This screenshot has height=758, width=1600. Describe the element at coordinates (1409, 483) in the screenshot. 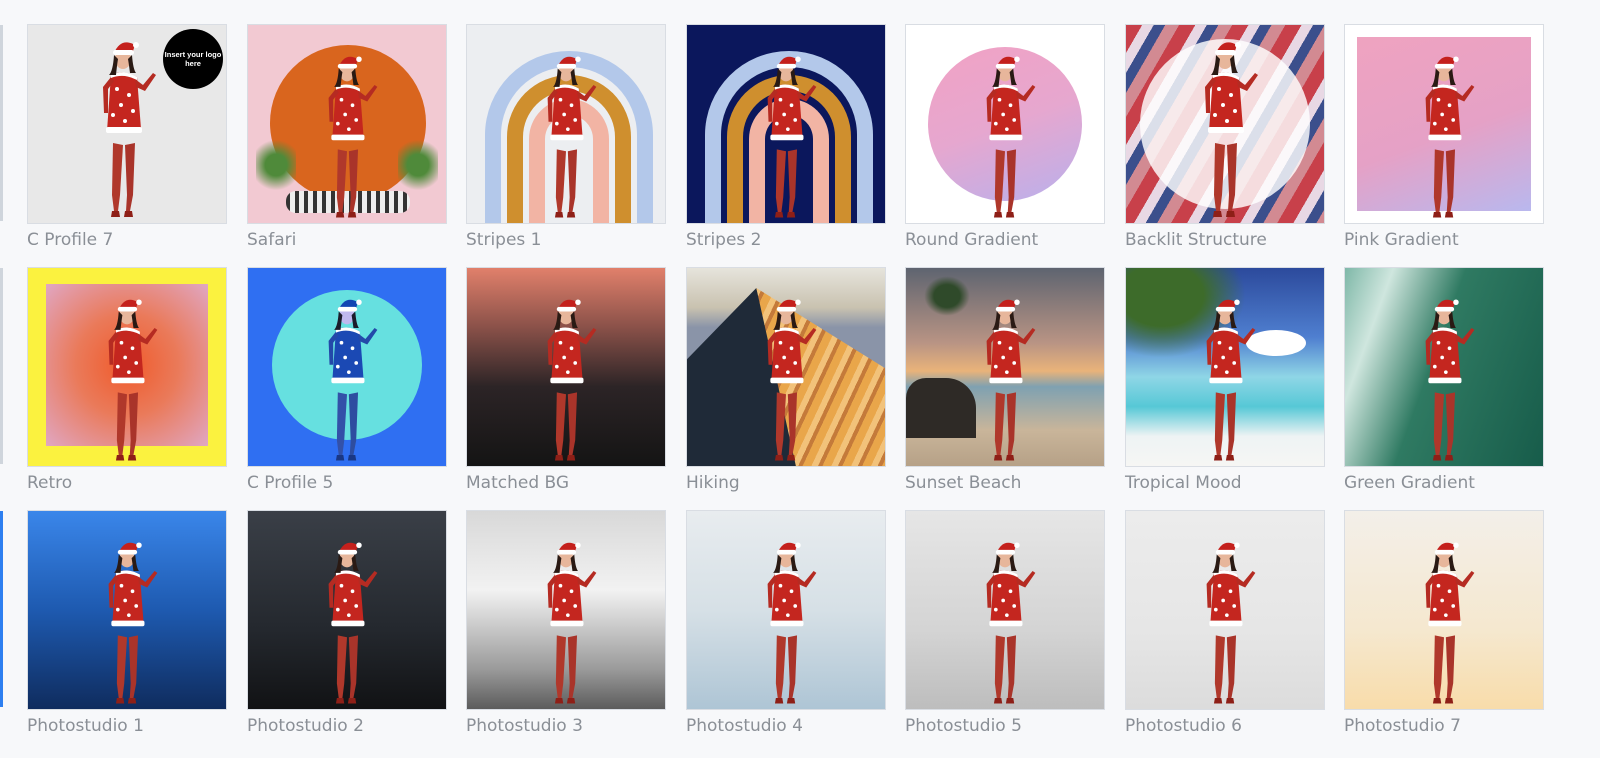

I see `template-label: Green Gradient` at that location.